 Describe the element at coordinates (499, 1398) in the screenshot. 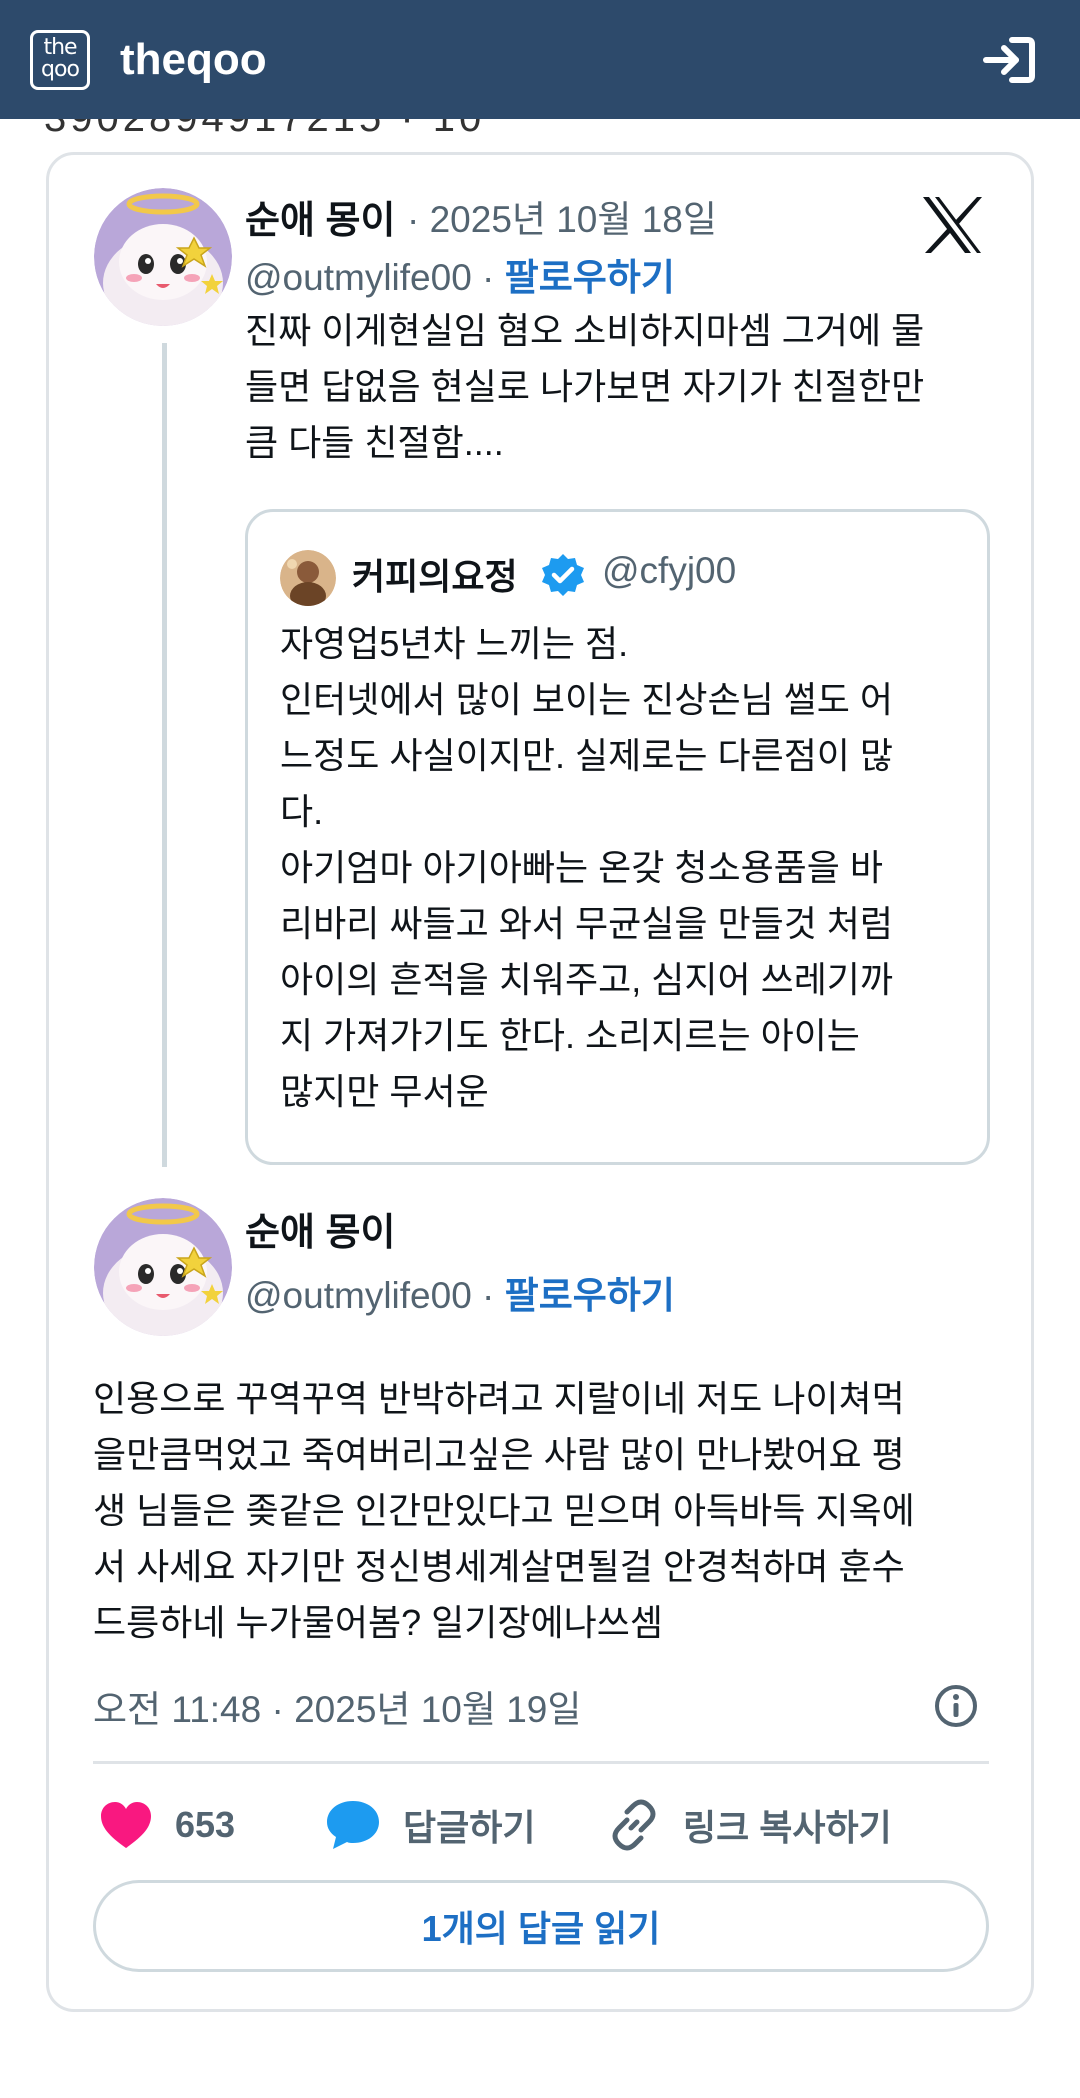

I see `reply-text-line: 인용으로 꾸역꾸역 반박하려고 지랄이네 저도 나이쳐먹` at that location.